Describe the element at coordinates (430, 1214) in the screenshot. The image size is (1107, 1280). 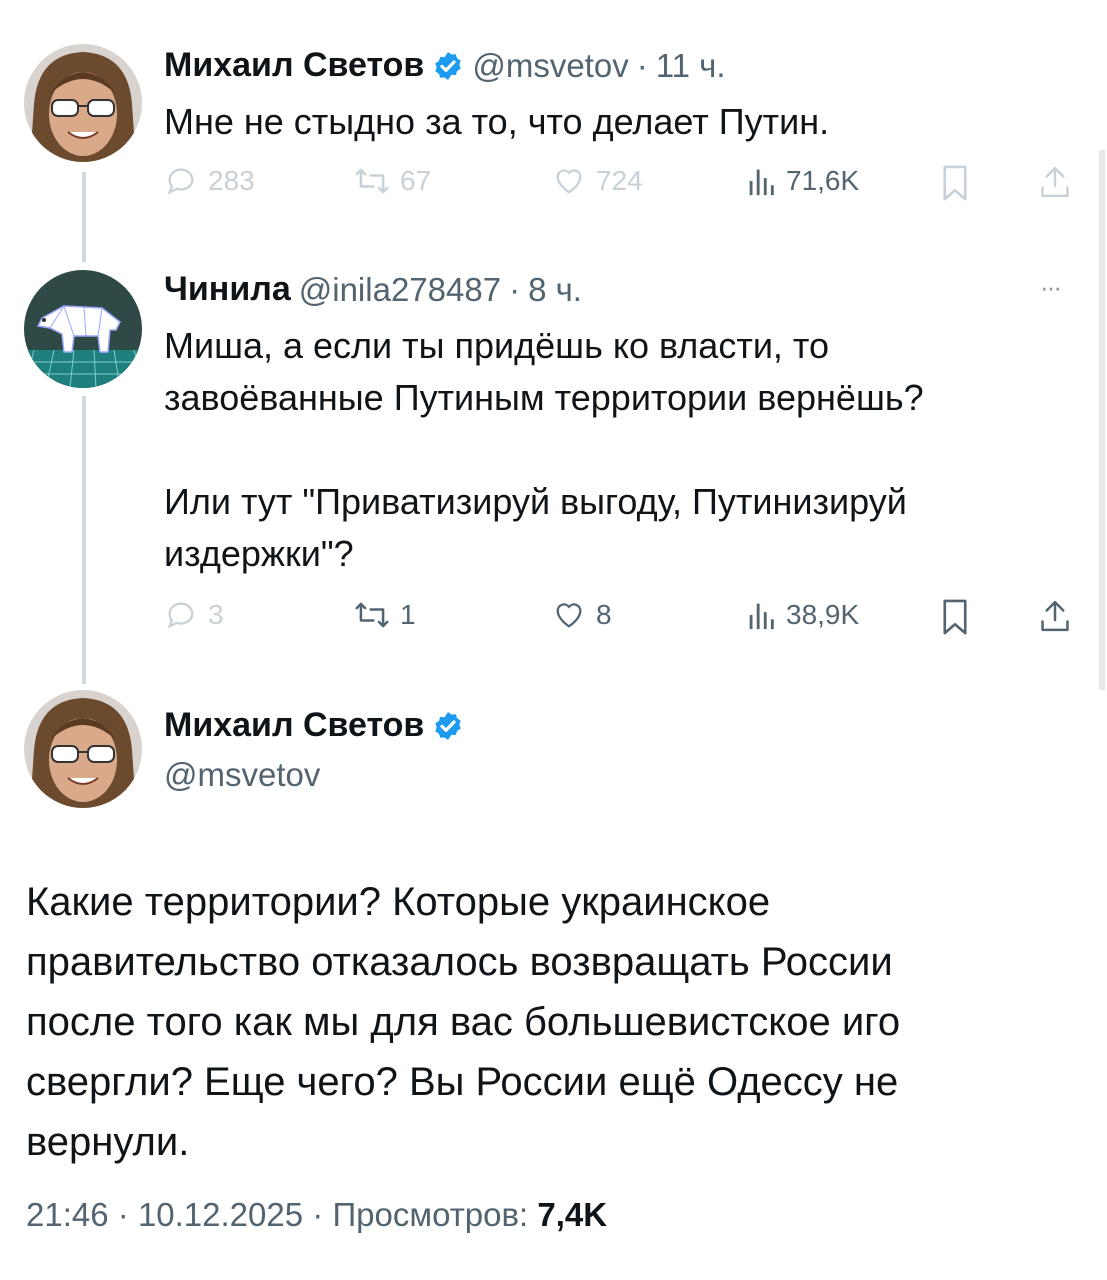
I see `views-label: Просмотров:` at that location.